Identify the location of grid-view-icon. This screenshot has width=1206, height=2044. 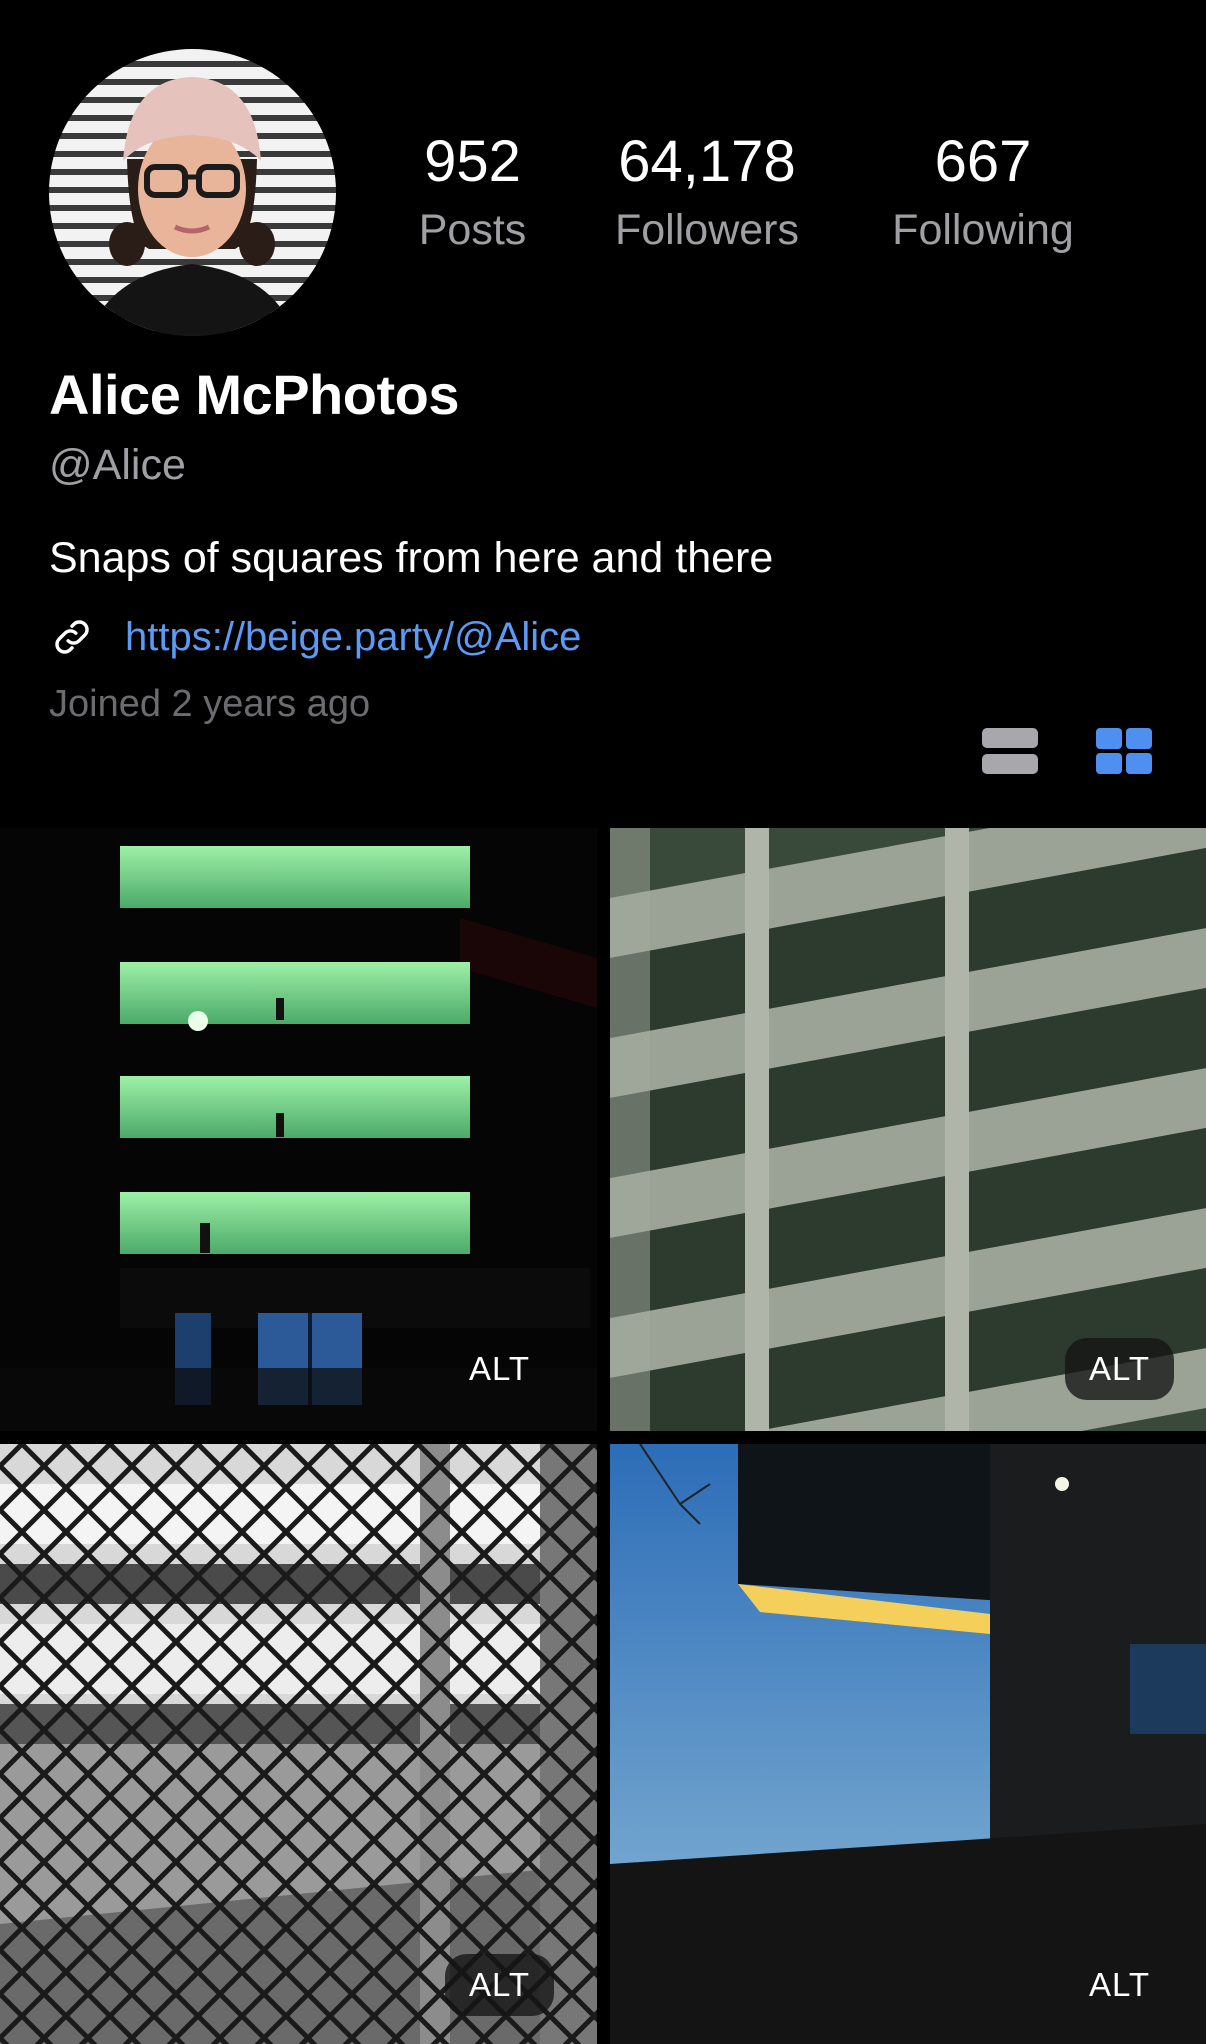
(1124, 751).